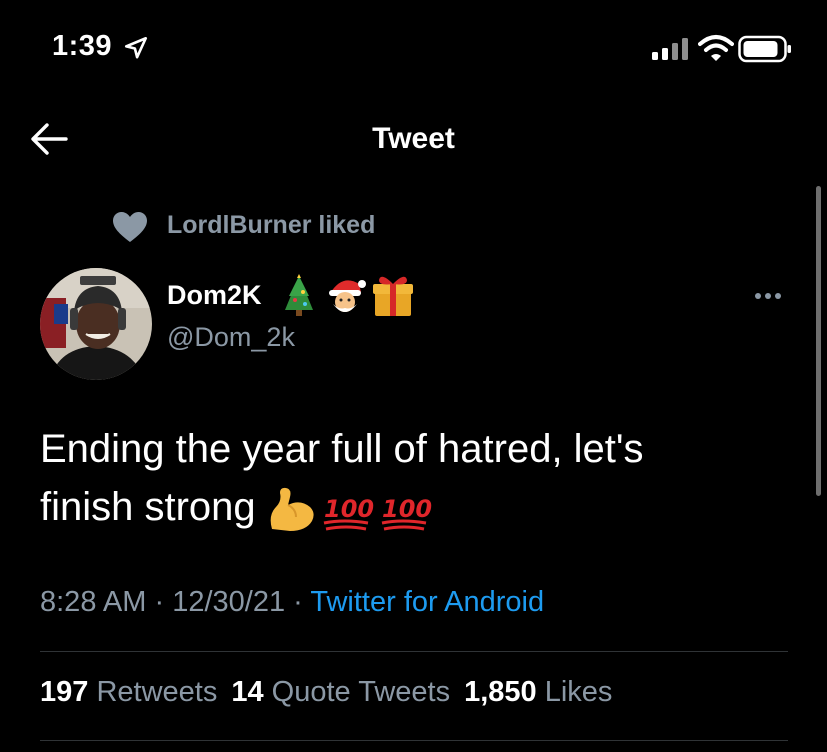  Describe the element at coordinates (299, 295) in the screenshot. I see `christmas-tree-icon` at that location.